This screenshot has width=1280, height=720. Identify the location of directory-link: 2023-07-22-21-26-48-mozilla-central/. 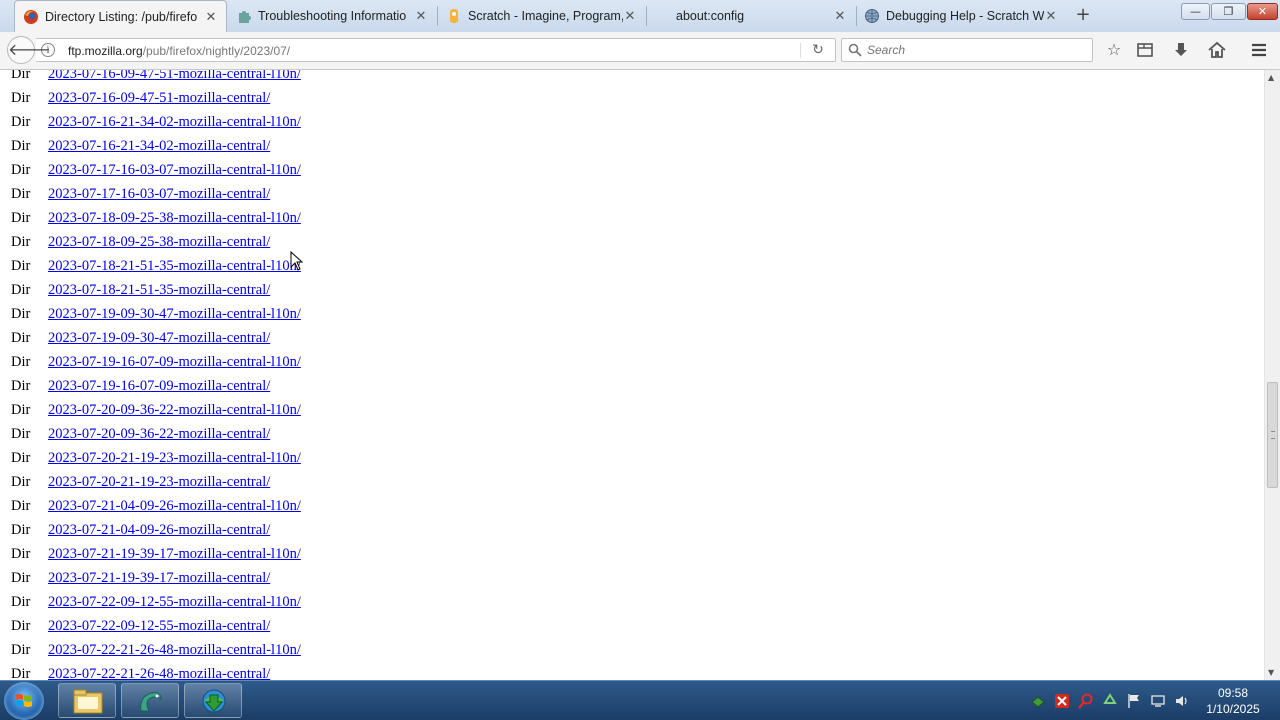
(159, 673).